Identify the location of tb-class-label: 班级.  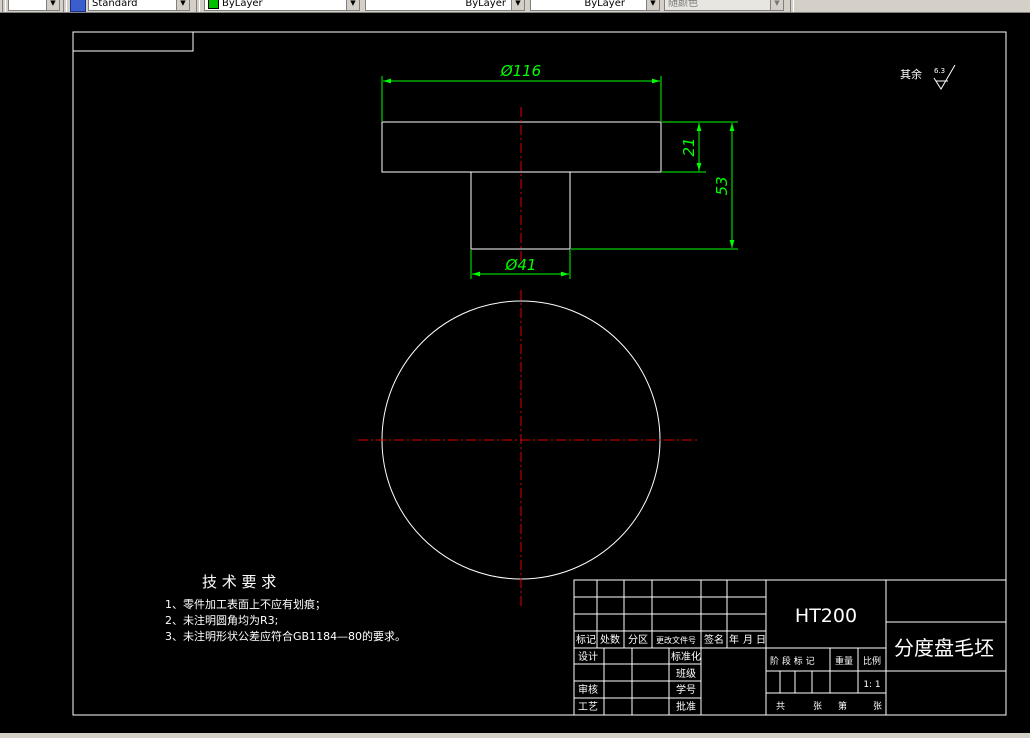
(686, 674).